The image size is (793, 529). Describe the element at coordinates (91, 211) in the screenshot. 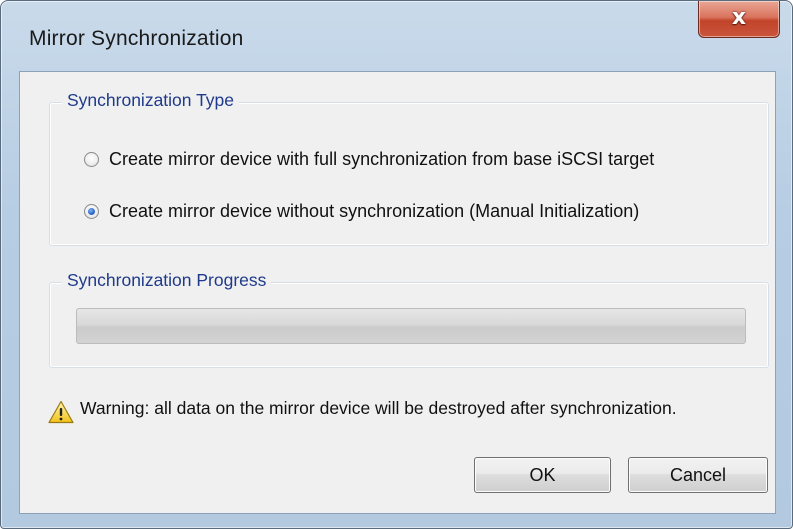

I see `radio-no-sync-button` at that location.